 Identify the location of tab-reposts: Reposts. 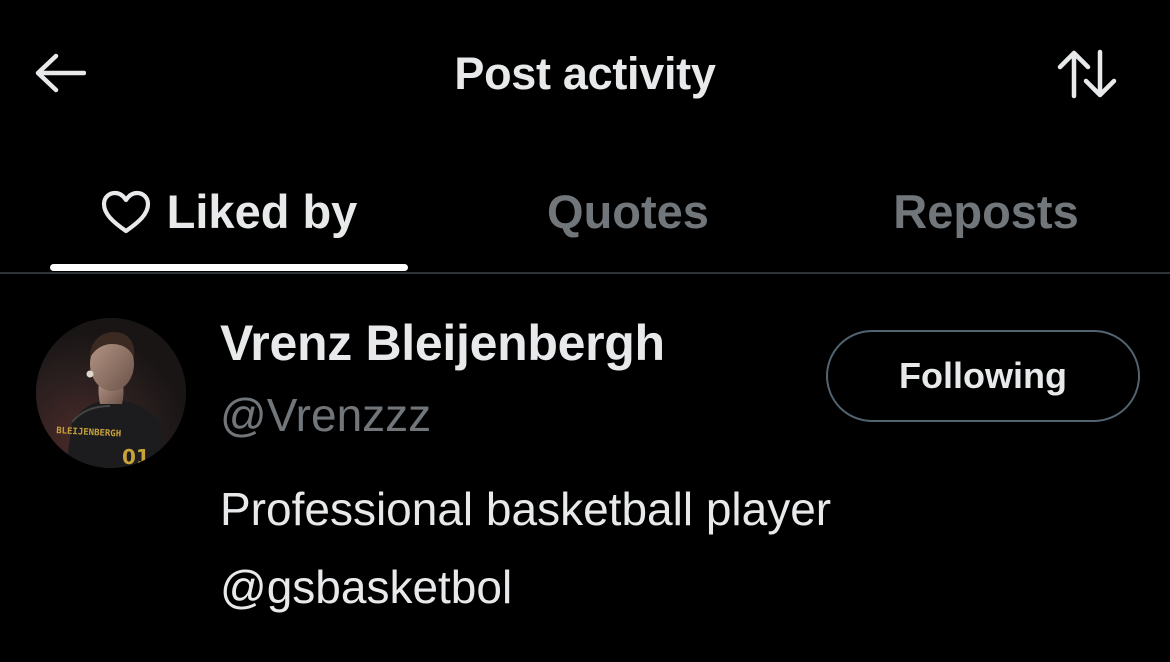
(986, 211).